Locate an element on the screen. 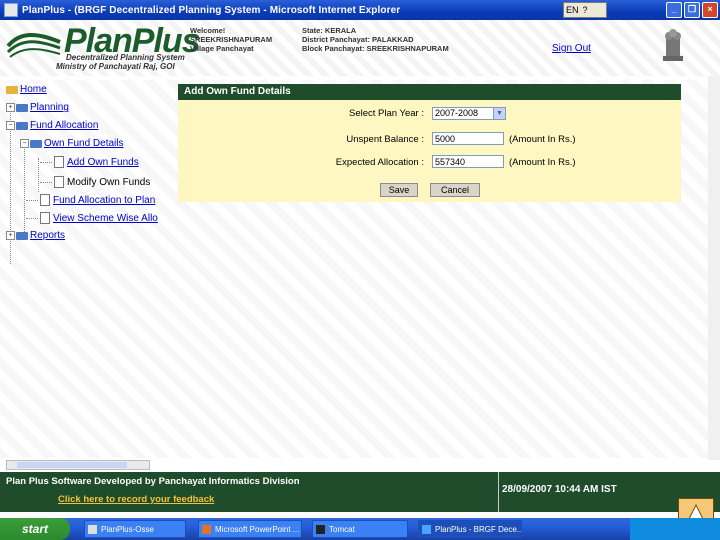  national-emblem-icon is located at coordinates (673, 45).